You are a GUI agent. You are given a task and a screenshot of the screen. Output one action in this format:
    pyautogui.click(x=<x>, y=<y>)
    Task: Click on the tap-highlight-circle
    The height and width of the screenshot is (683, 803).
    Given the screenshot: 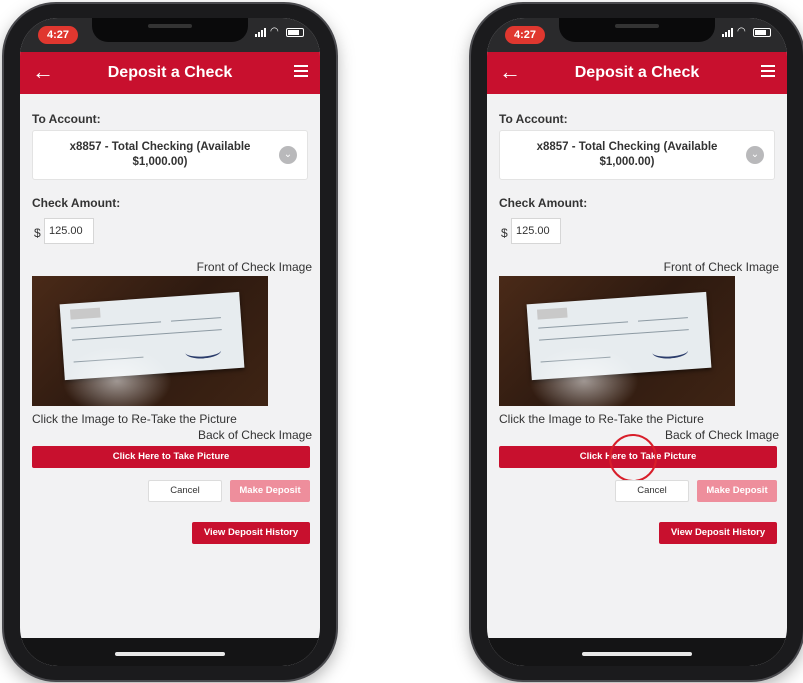 What is the action you would take?
    pyautogui.click(x=633, y=458)
    